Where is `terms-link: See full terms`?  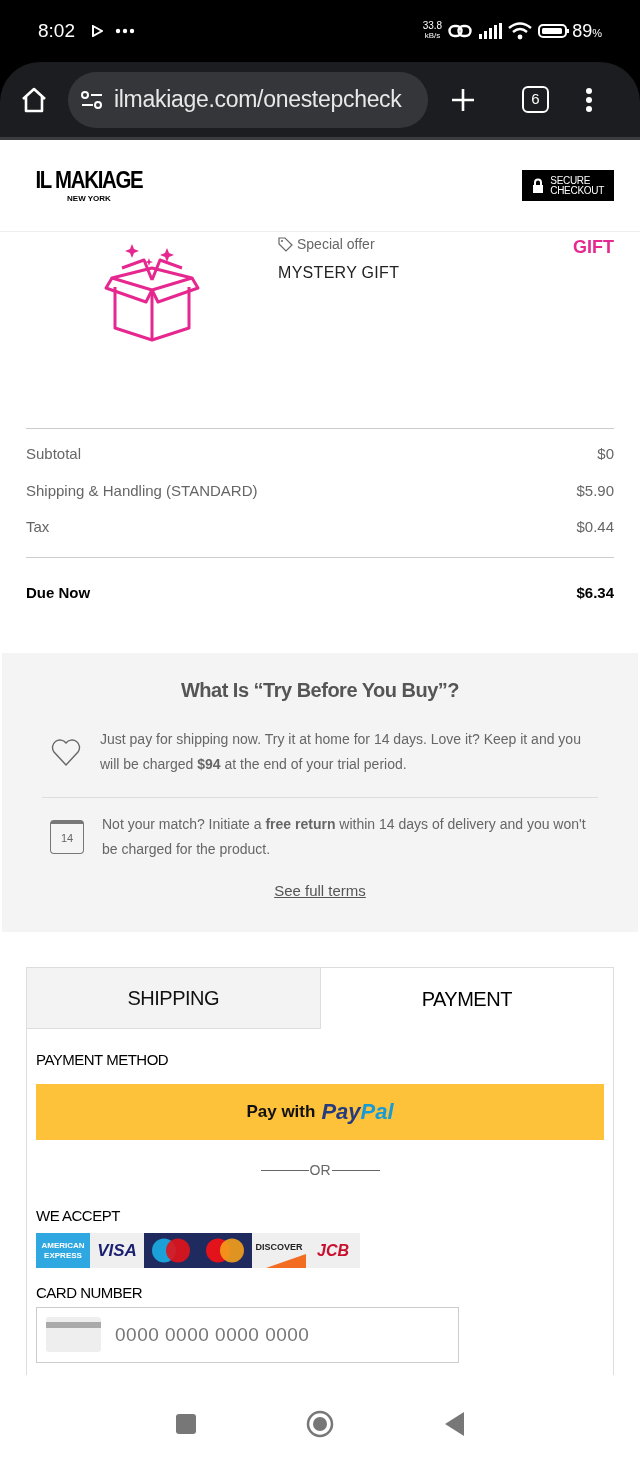 terms-link: See full terms is located at coordinates (320, 890).